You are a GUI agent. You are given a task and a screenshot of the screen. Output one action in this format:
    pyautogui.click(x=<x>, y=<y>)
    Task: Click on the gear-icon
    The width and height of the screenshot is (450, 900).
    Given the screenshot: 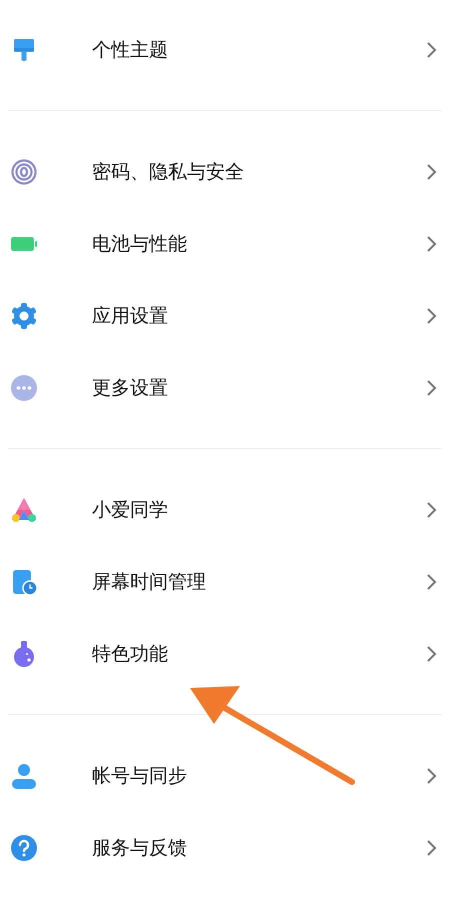 What is the action you would take?
    pyautogui.click(x=24, y=316)
    